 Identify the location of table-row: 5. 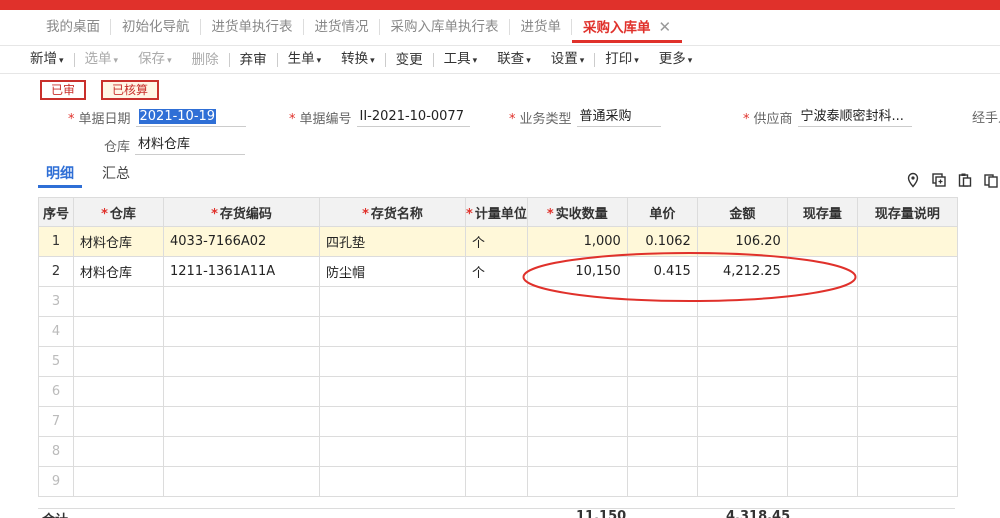
(498, 361).